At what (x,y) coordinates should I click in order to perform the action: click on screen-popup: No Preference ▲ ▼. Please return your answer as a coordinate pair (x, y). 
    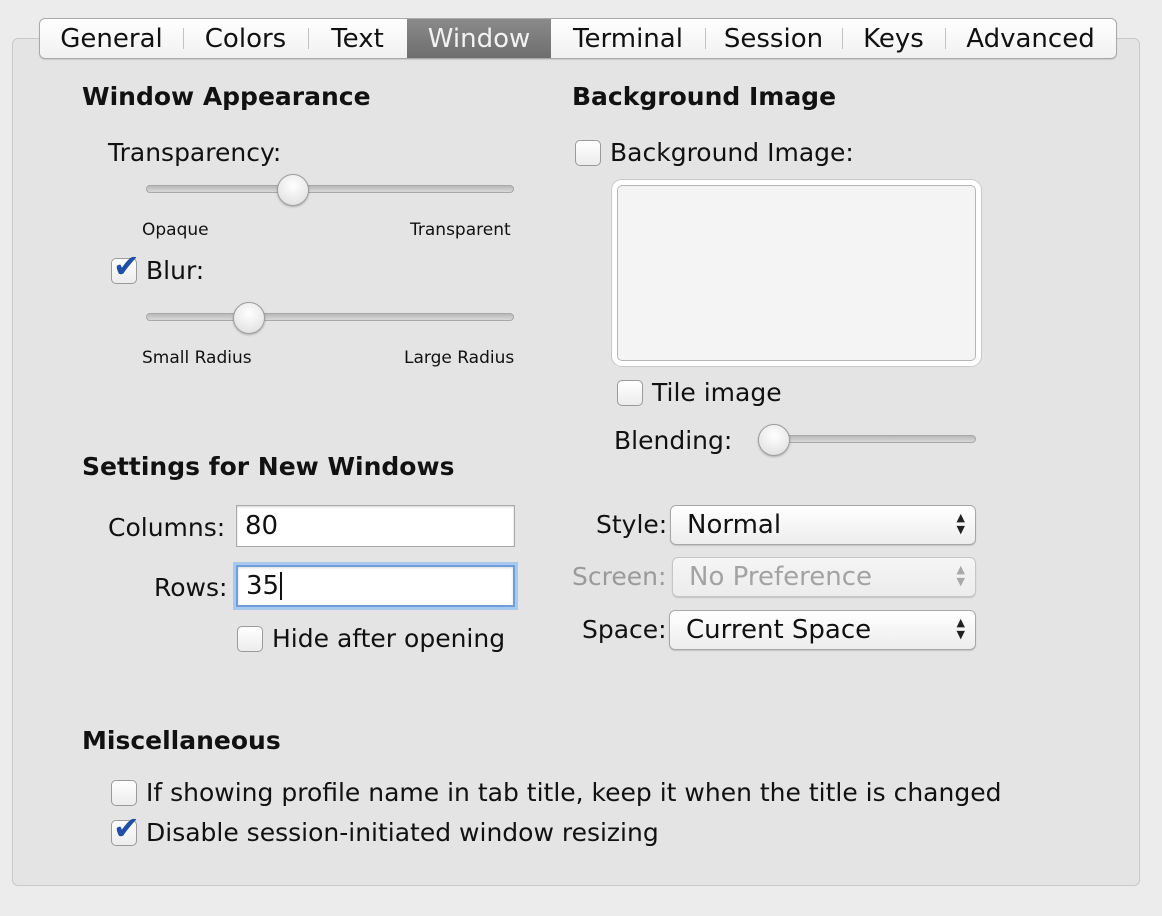
    Looking at the image, I should click on (824, 577).